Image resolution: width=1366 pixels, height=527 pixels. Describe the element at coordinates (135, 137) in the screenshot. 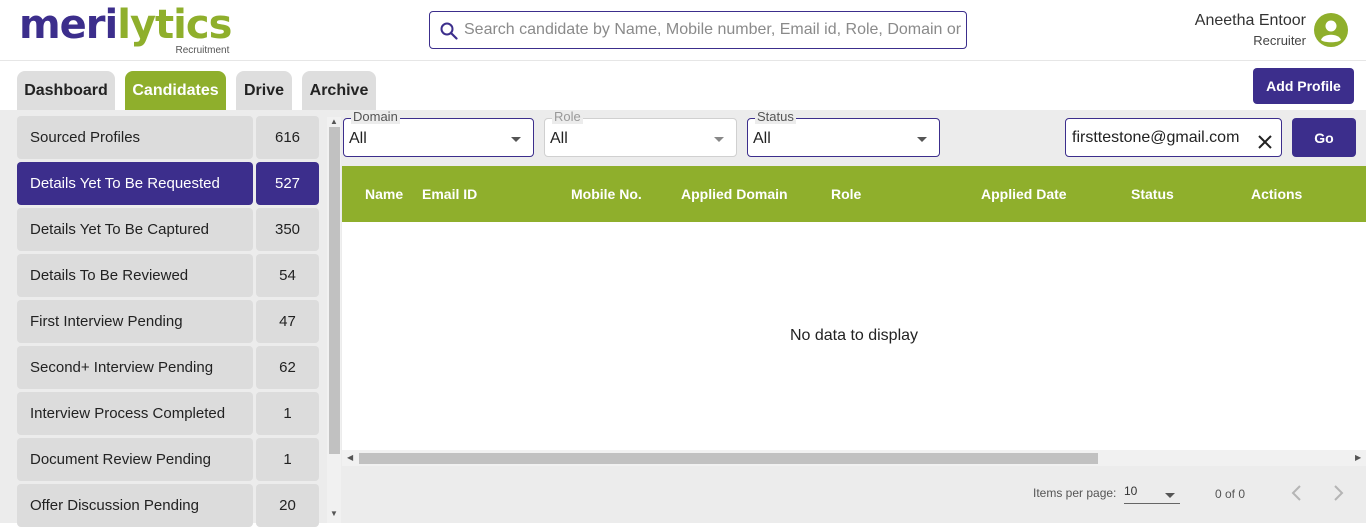

I see `status-item-label: Sourced Profiles` at that location.